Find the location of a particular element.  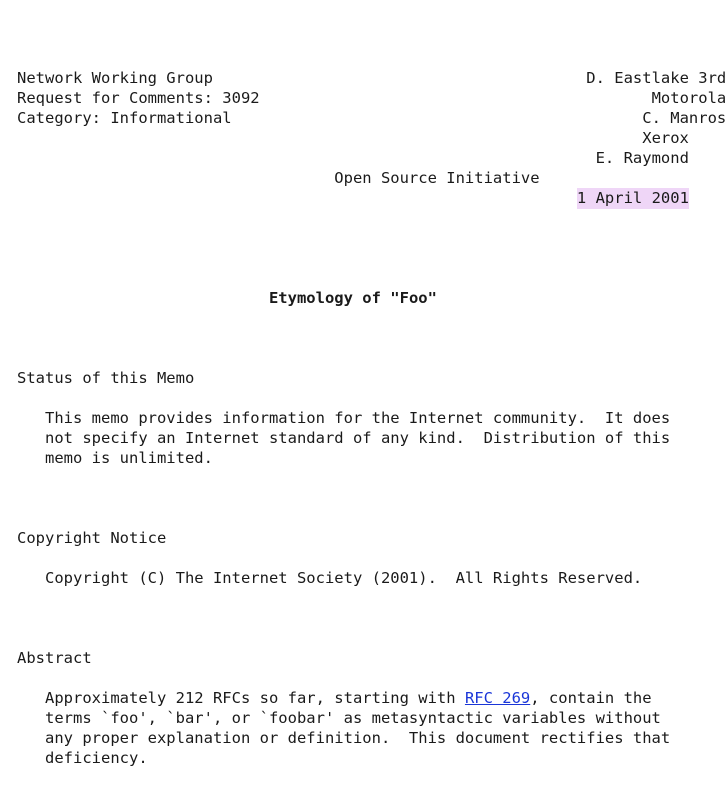

header-right-5: E. Raymond is located at coordinates (642, 158).